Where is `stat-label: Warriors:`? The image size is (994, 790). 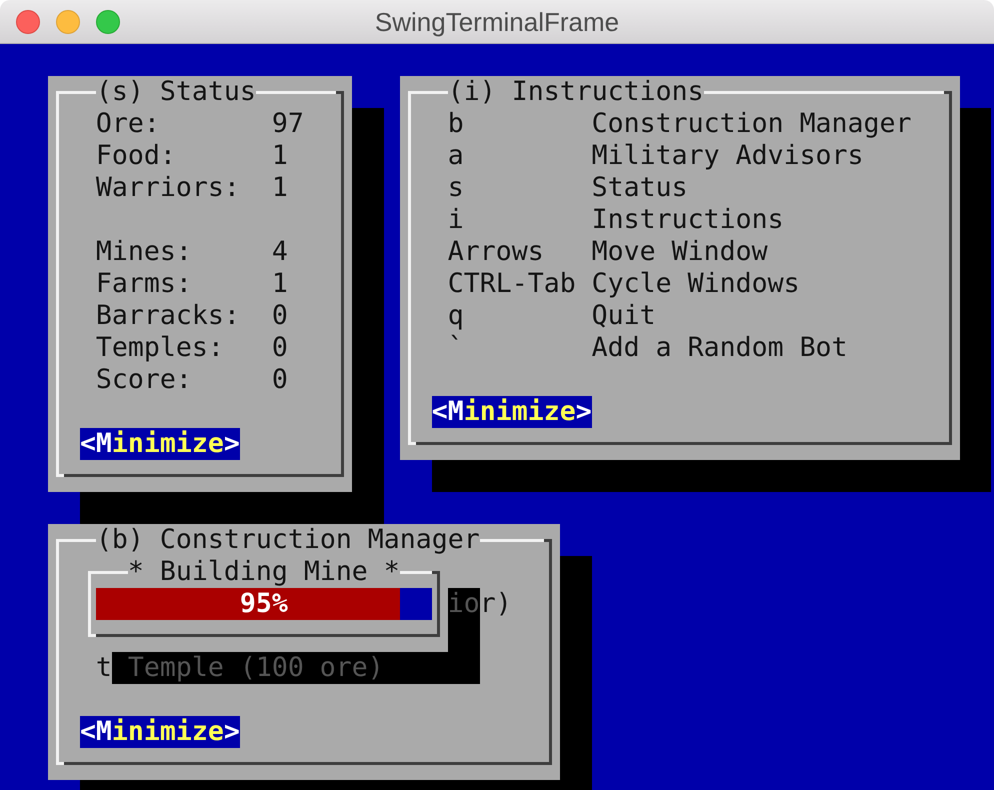
stat-label: Warriors: is located at coordinates (168, 188).